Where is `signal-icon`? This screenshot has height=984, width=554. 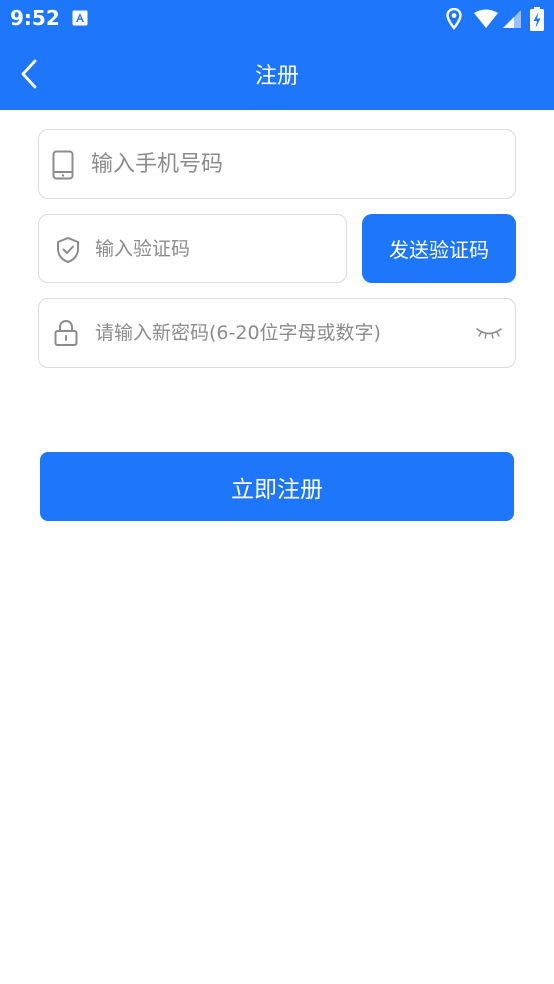 signal-icon is located at coordinates (512, 19).